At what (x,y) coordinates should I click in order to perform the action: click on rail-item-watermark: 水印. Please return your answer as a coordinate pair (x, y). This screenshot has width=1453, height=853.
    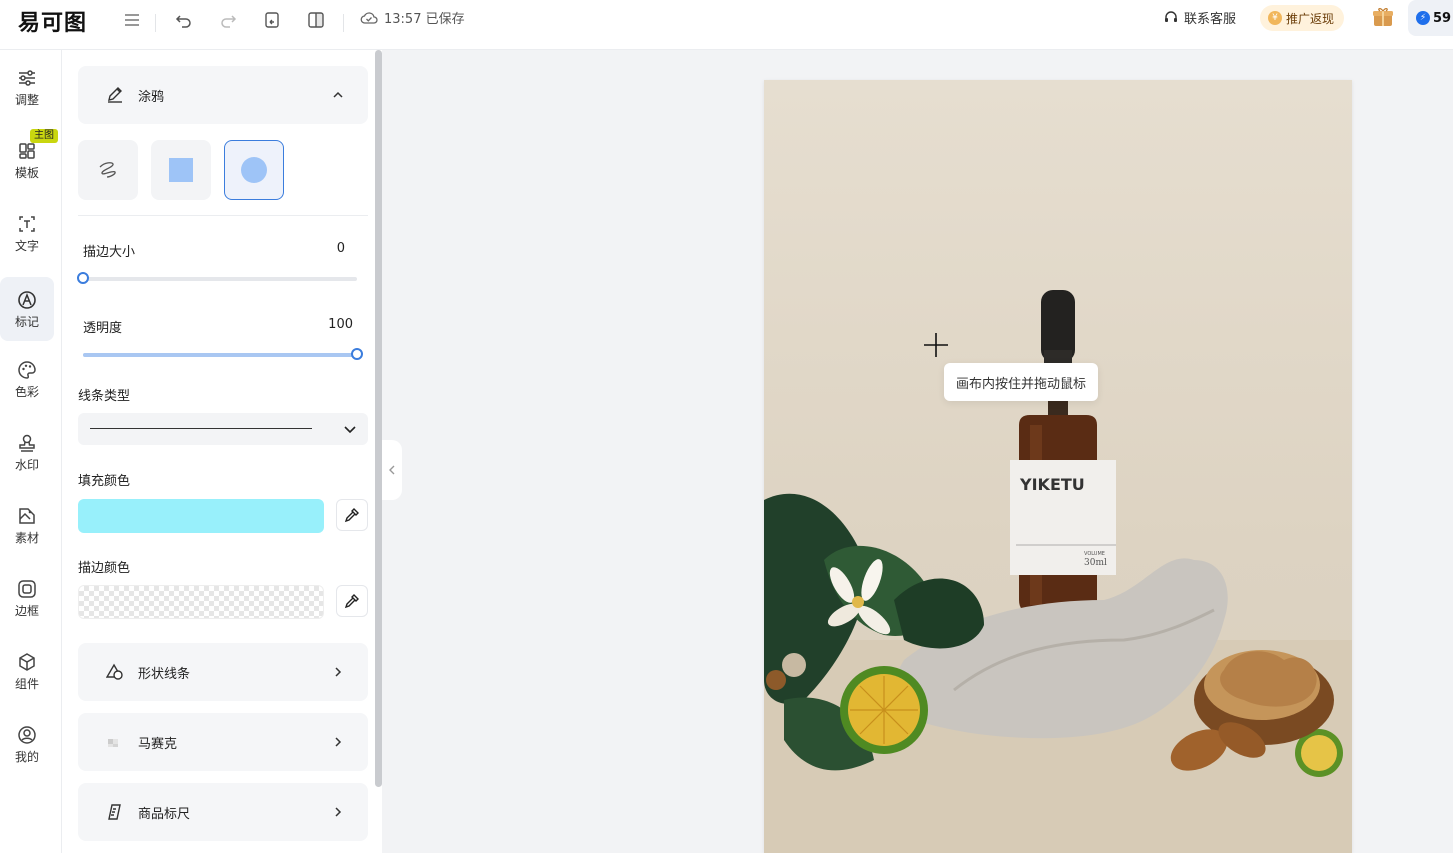
    Looking at the image, I should click on (27, 452).